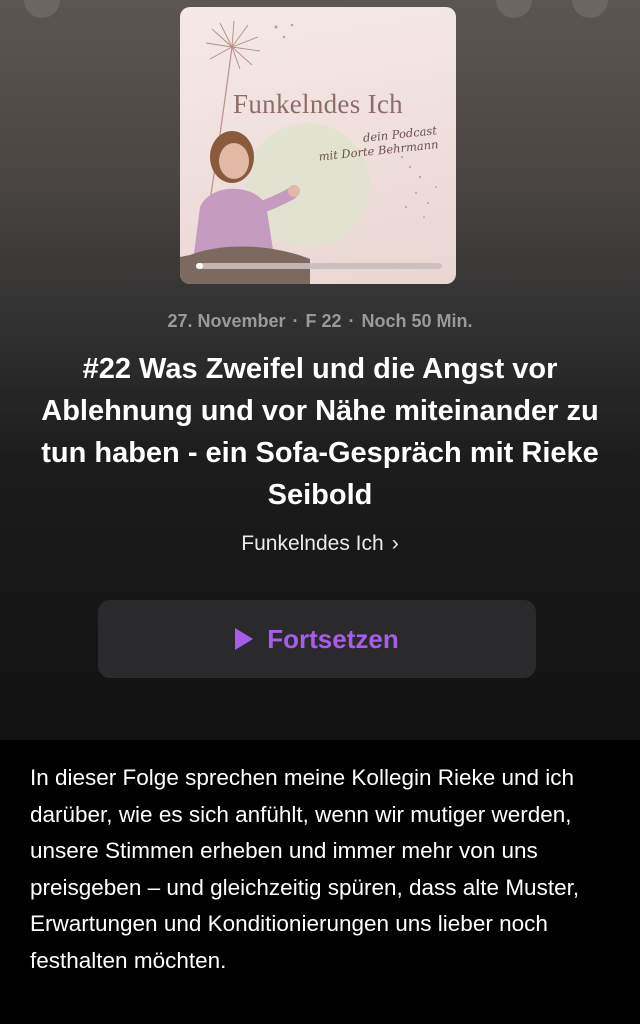 This screenshot has width=640, height=1024. I want to click on episode-date: 27. November, so click(226, 321).